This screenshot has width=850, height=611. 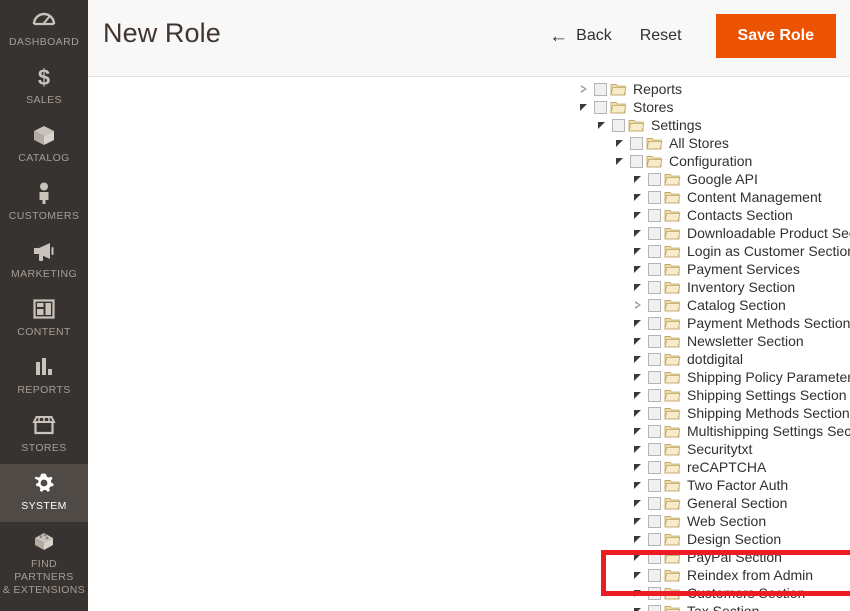 What do you see at coordinates (44, 319) in the screenshot?
I see `sidebar-item-content: CONTENT` at bounding box center [44, 319].